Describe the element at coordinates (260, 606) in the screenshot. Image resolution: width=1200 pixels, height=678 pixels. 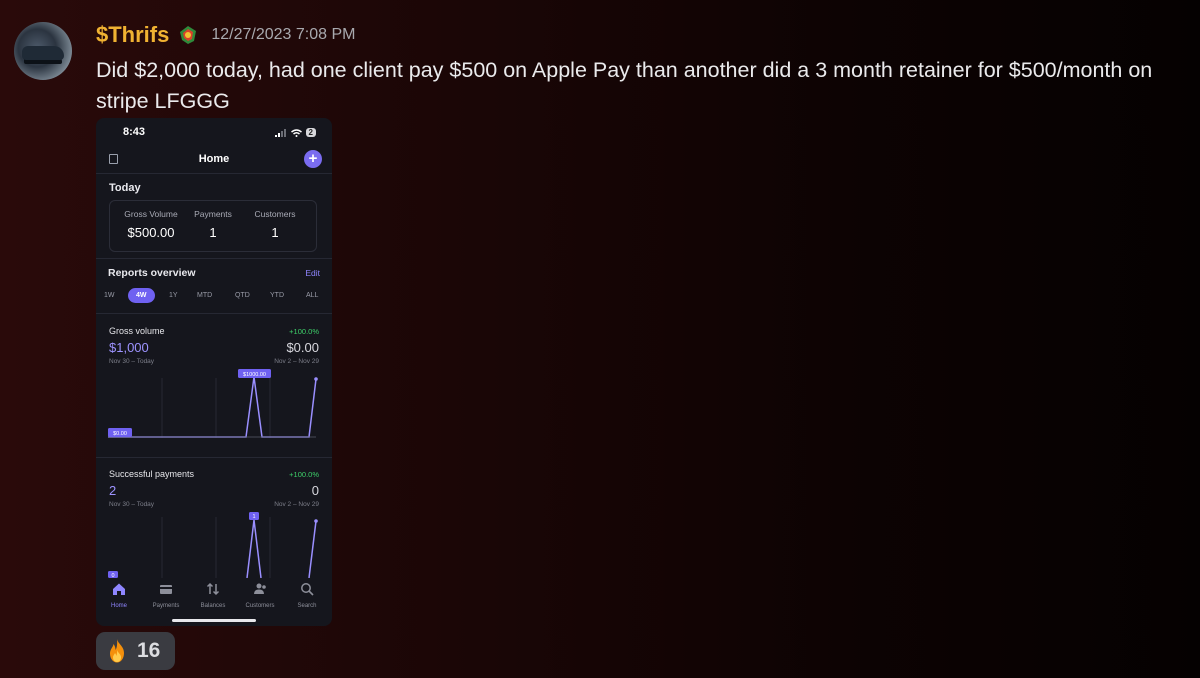
I see `tab-label: Customers` at that location.